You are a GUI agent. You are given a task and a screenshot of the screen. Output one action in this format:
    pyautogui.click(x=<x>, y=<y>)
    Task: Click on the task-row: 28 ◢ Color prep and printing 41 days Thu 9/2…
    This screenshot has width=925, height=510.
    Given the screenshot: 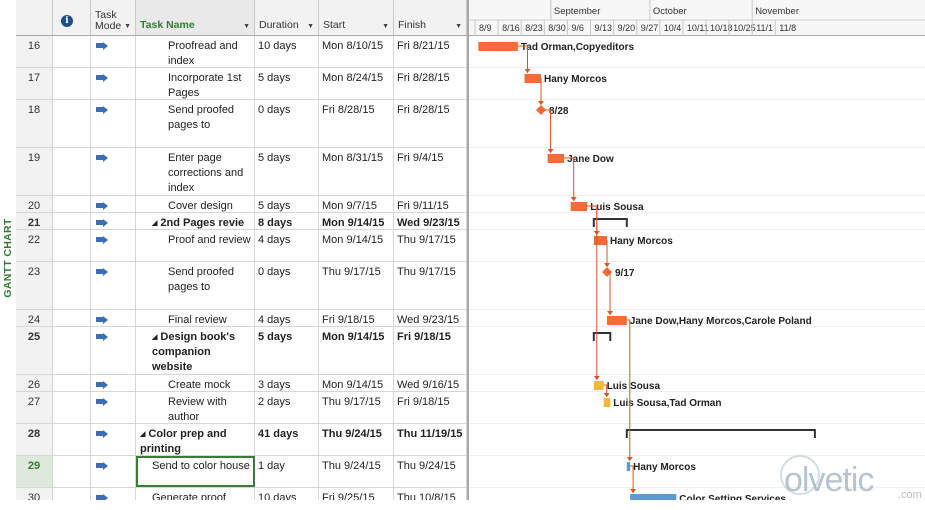 What is the action you would take?
    pyautogui.click(x=241, y=440)
    